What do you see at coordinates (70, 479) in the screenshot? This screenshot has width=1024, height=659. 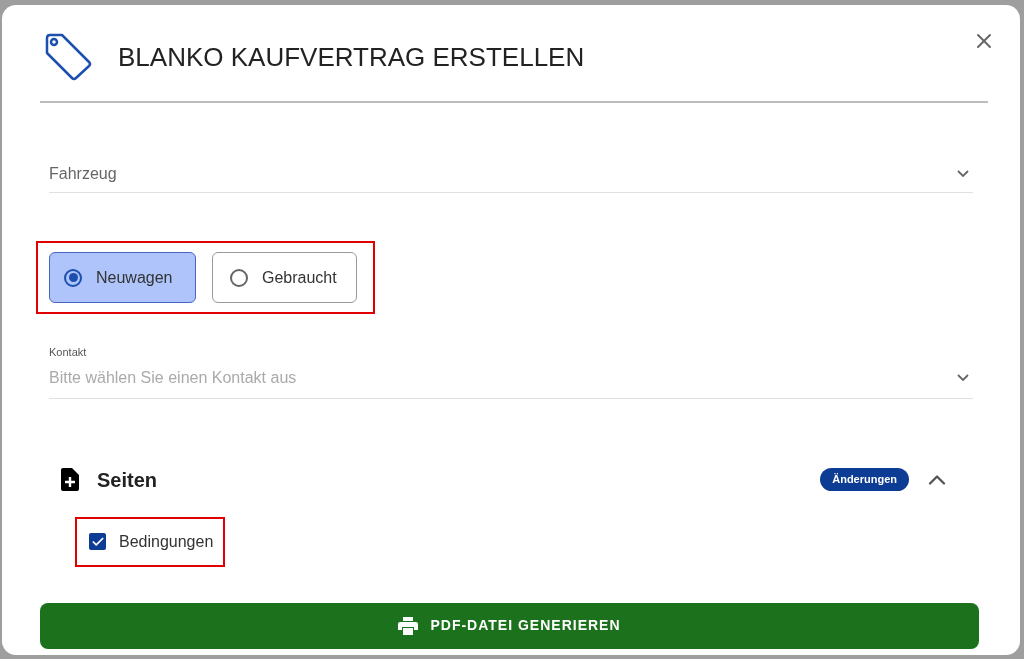 I see `file-plus-icon` at bounding box center [70, 479].